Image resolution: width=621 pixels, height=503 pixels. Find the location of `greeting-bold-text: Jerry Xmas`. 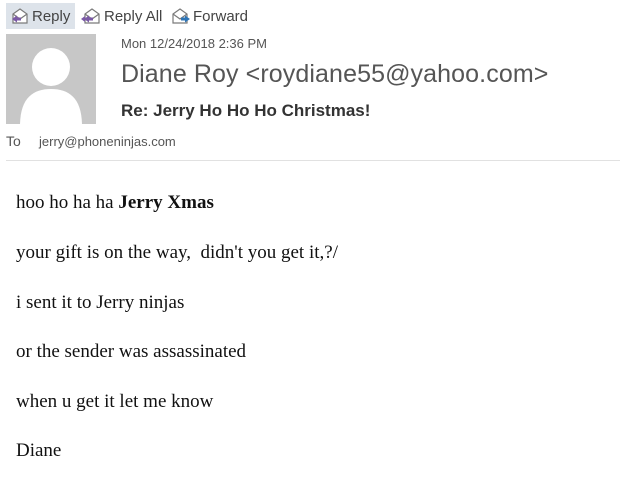

greeting-bold-text: Jerry Xmas is located at coordinates (166, 202).